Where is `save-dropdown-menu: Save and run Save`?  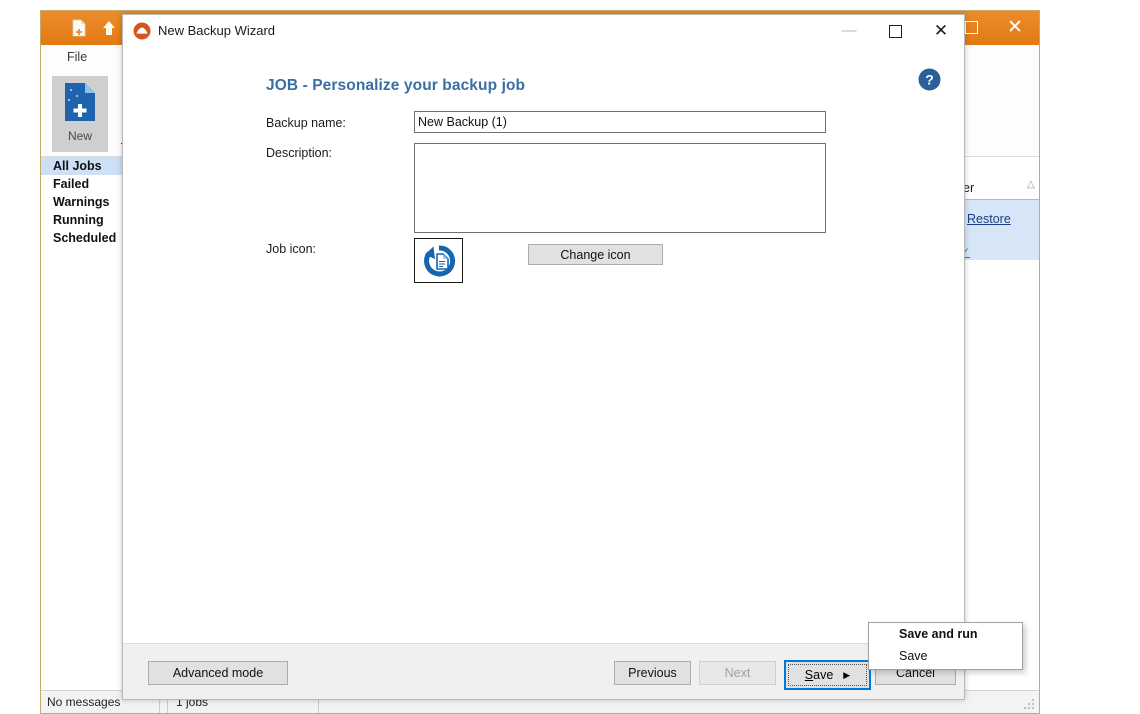
save-dropdown-menu: Save and run Save is located at coordinates (945, 646).